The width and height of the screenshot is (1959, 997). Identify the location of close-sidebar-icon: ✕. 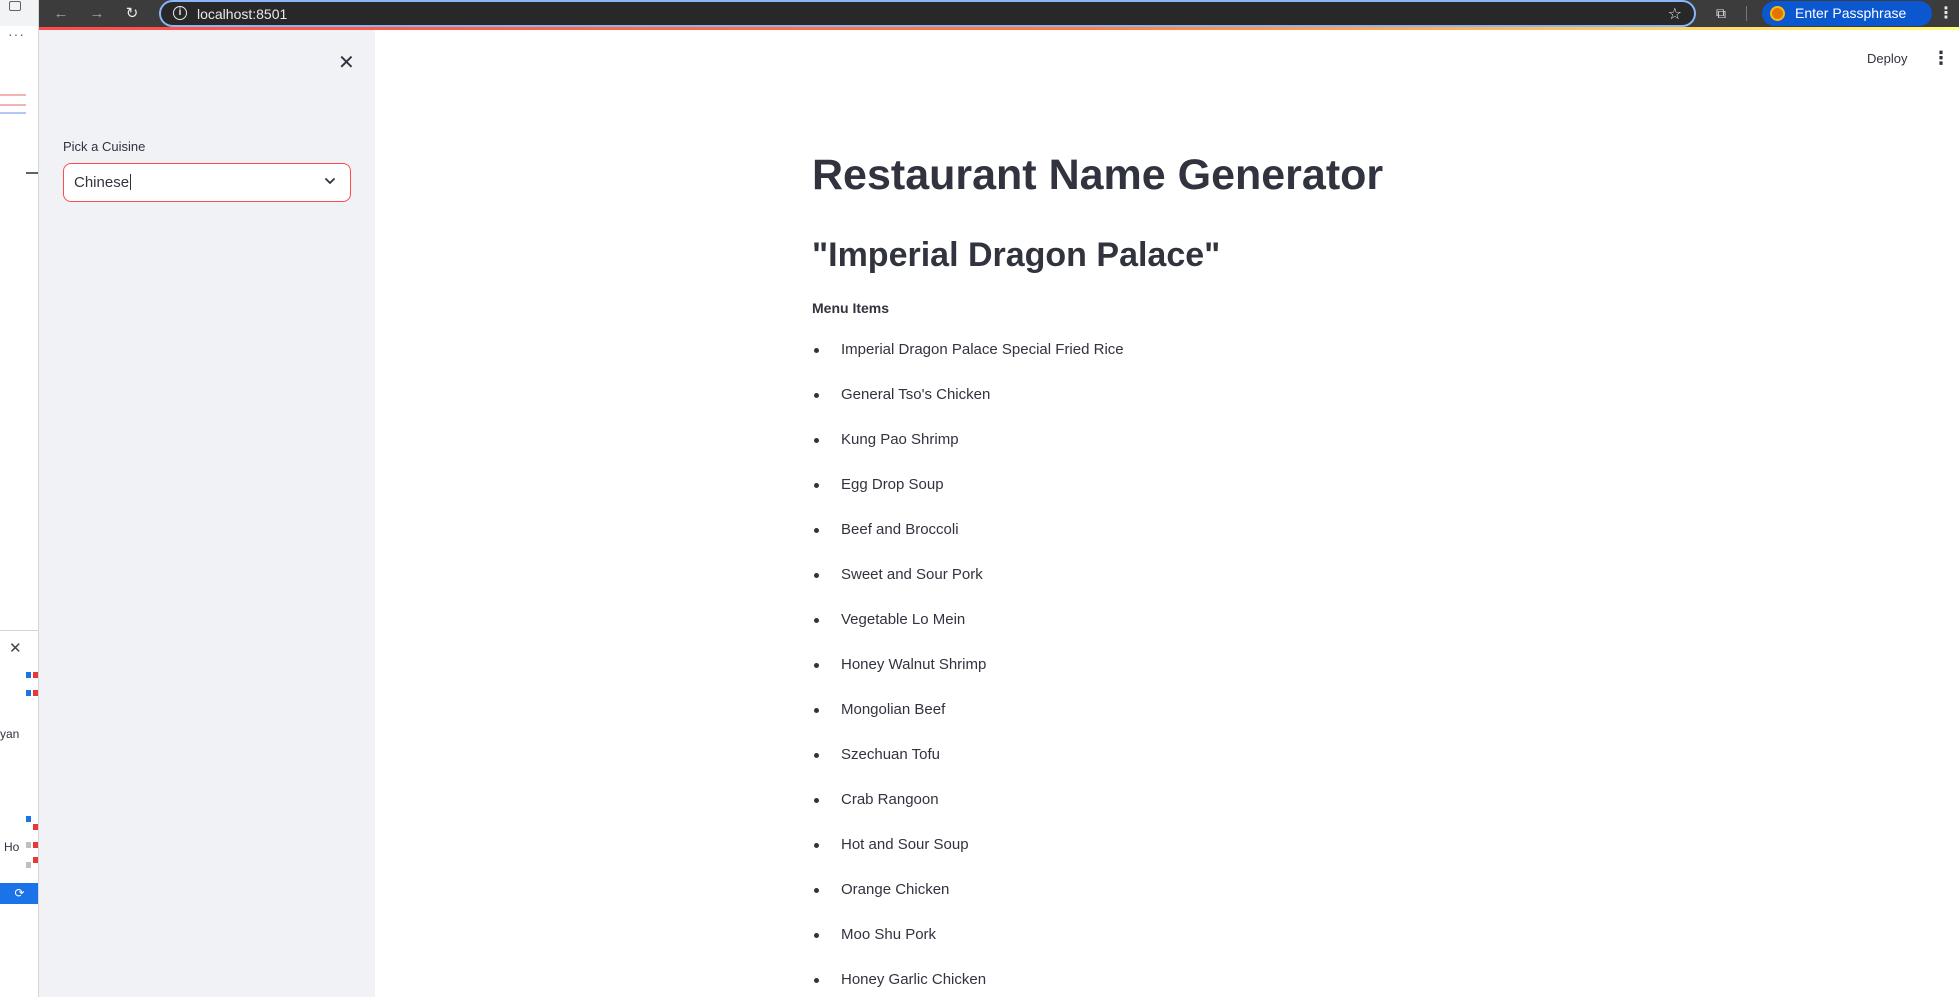
(346, 62).